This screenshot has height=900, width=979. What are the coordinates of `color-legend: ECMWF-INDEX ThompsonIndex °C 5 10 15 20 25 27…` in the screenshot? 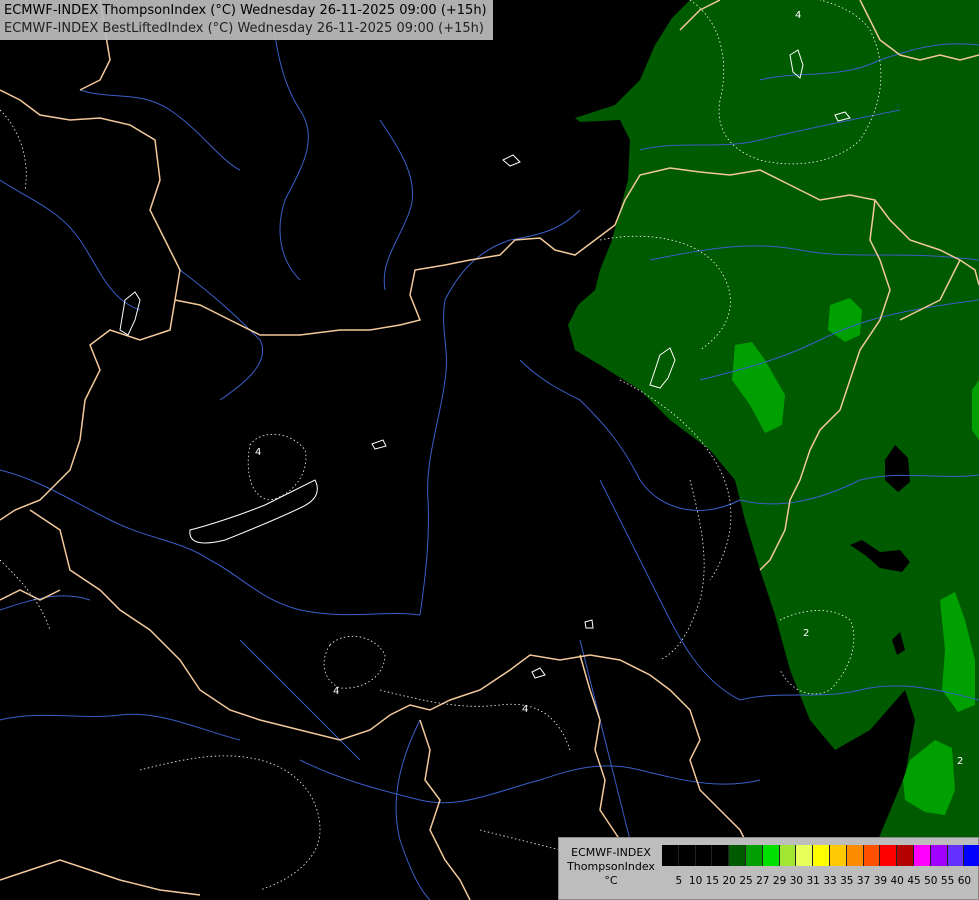 It's located at (768, 868).